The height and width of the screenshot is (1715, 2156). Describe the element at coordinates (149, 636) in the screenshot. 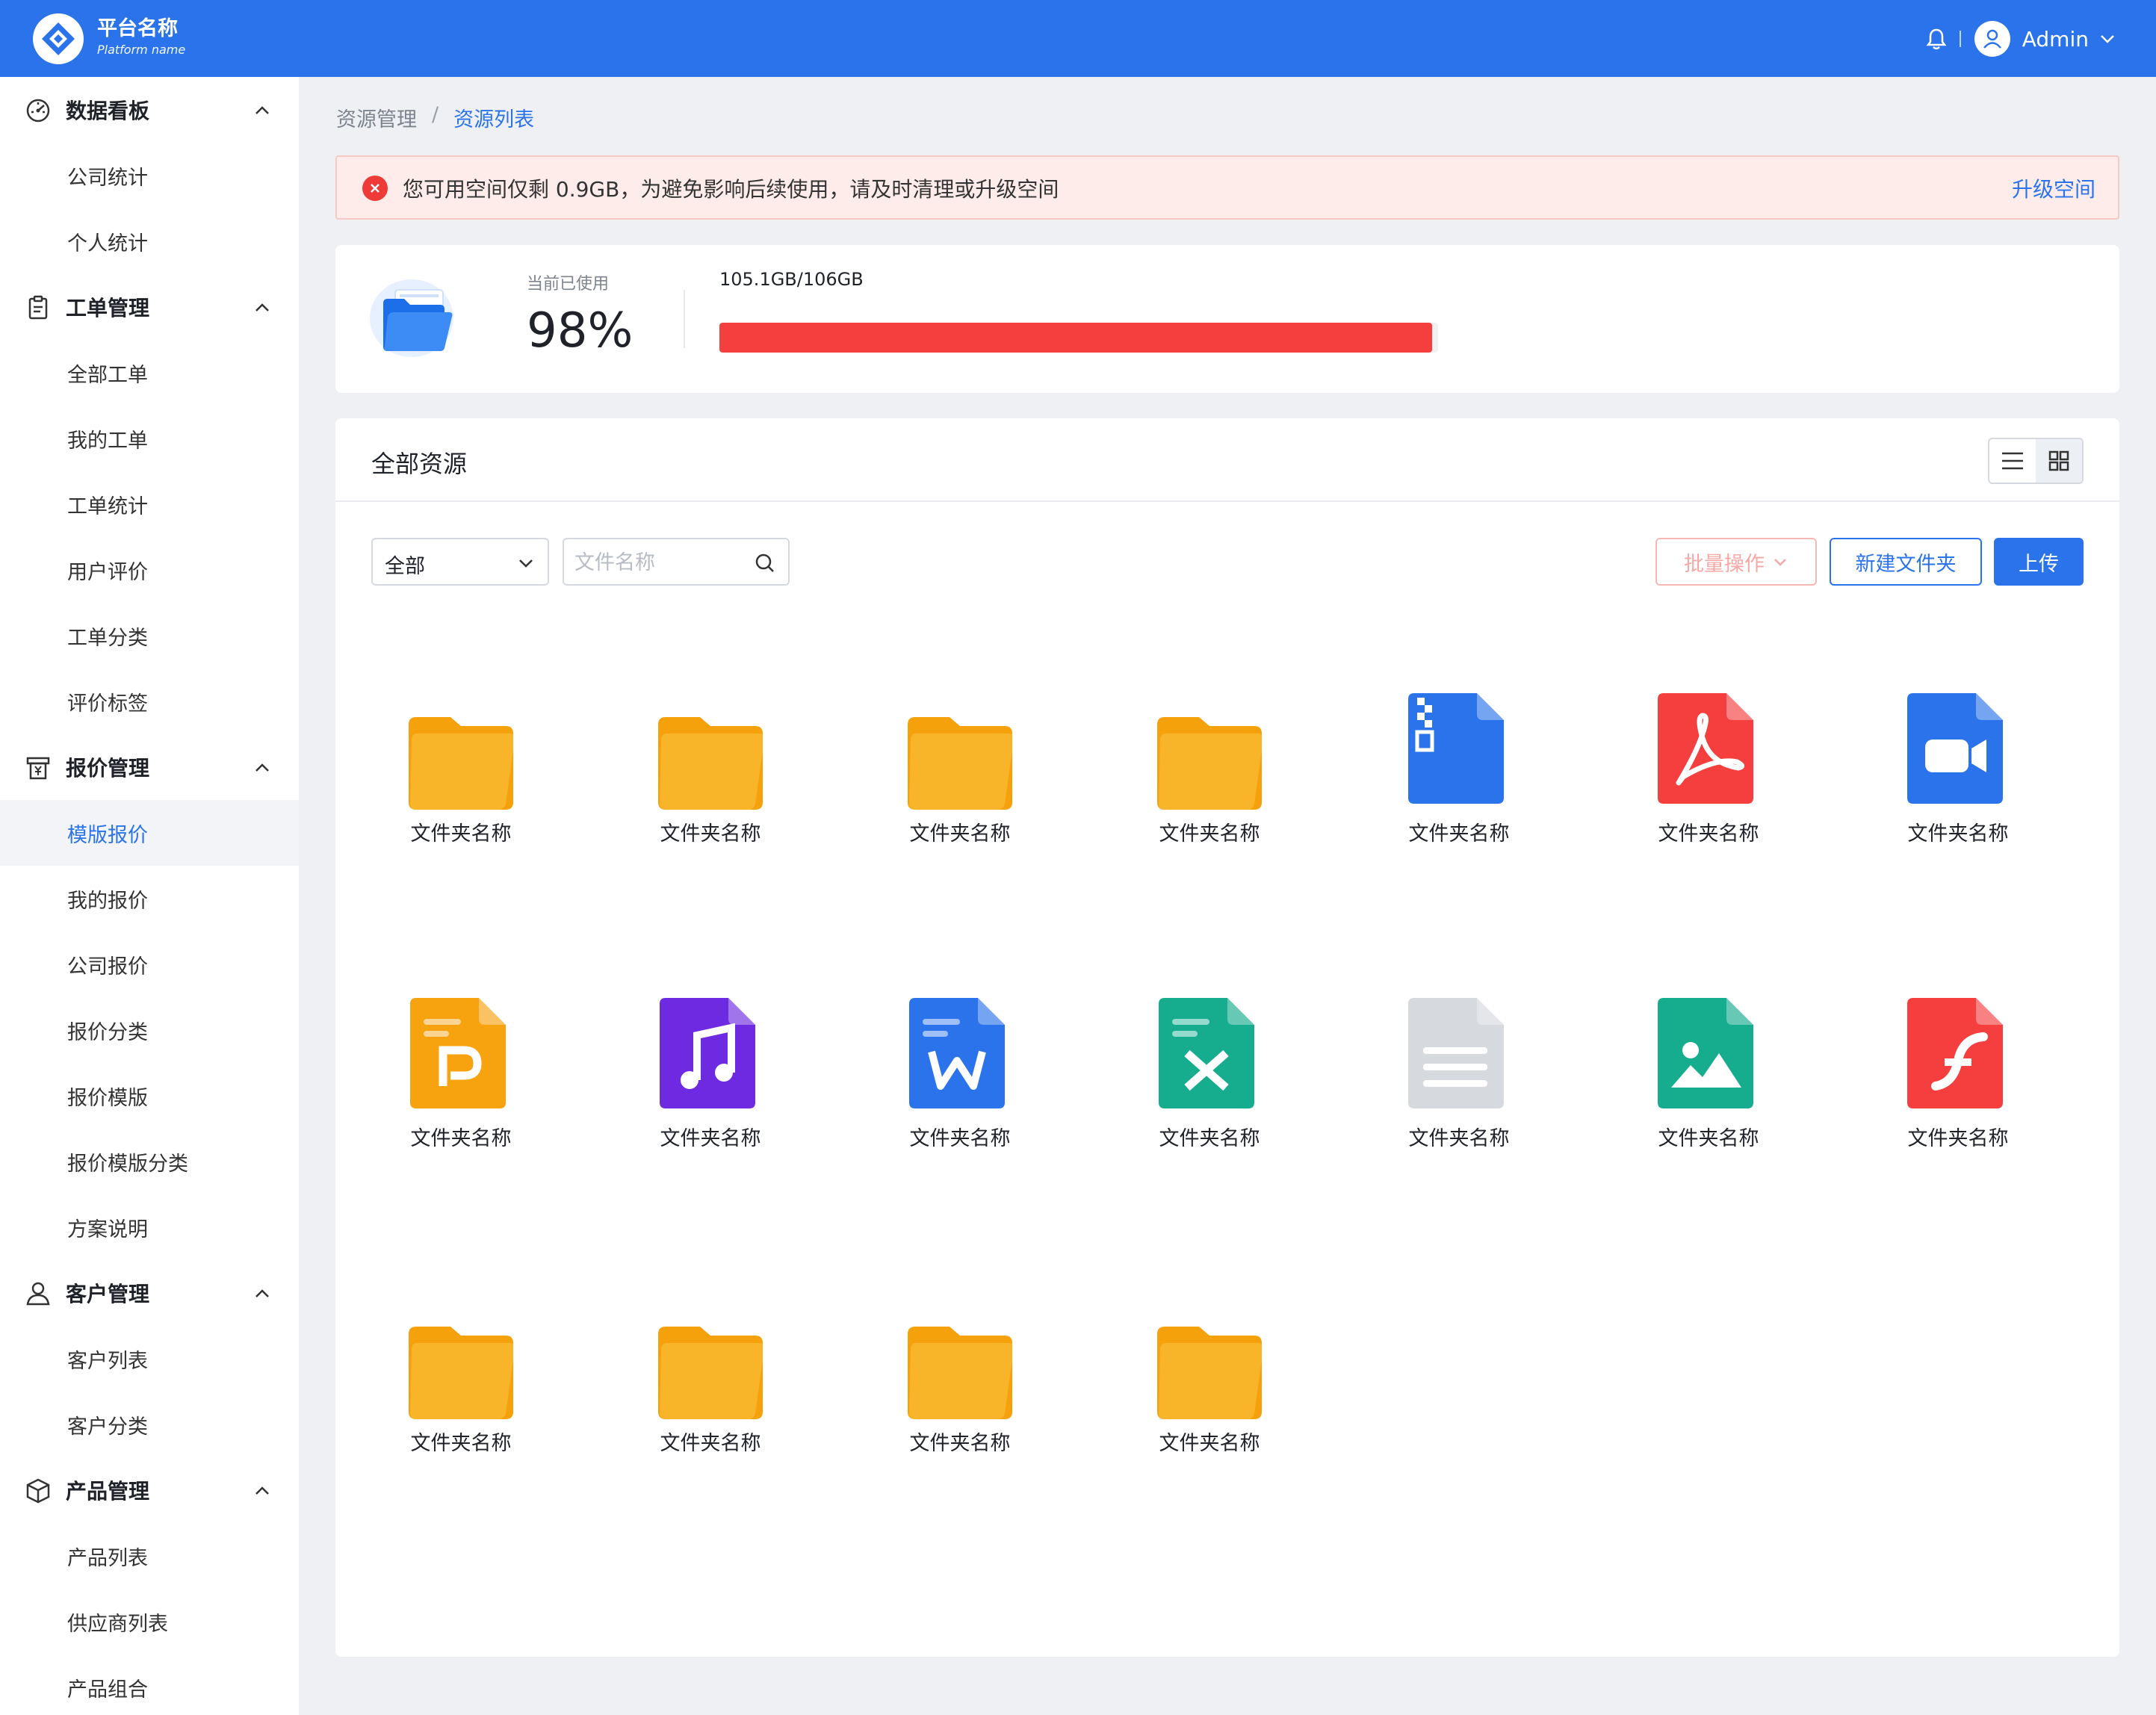

I see `sidebar-item-ticket-categories: 工单分类` at that location.